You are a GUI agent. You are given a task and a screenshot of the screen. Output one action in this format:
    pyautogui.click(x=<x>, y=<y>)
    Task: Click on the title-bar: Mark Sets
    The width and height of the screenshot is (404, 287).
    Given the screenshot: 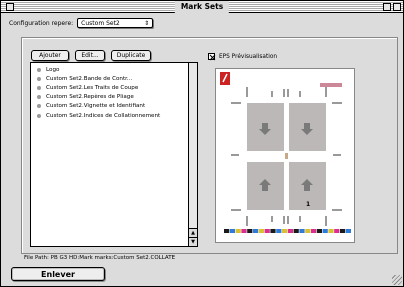 What is the action you would take?
    pyautogui.click(x=202, y=7)
    